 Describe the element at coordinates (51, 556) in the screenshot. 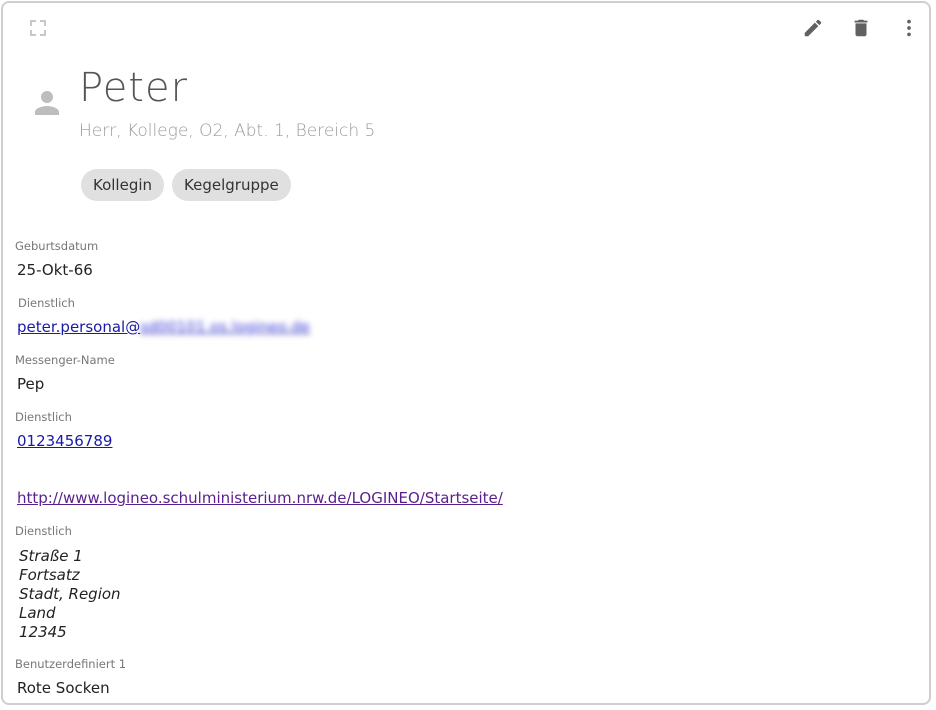

I see `address-line: Straße 1` at that location.